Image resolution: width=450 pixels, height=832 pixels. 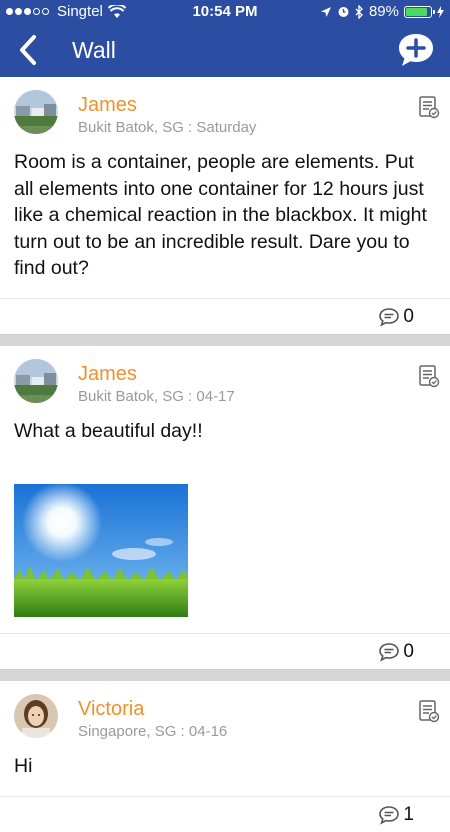 What do you see at coordinates (225, 382) in the screenshot?
I see `post-header: James Bukit Batok, SG : 04-17` at bounding box center [225, 382].